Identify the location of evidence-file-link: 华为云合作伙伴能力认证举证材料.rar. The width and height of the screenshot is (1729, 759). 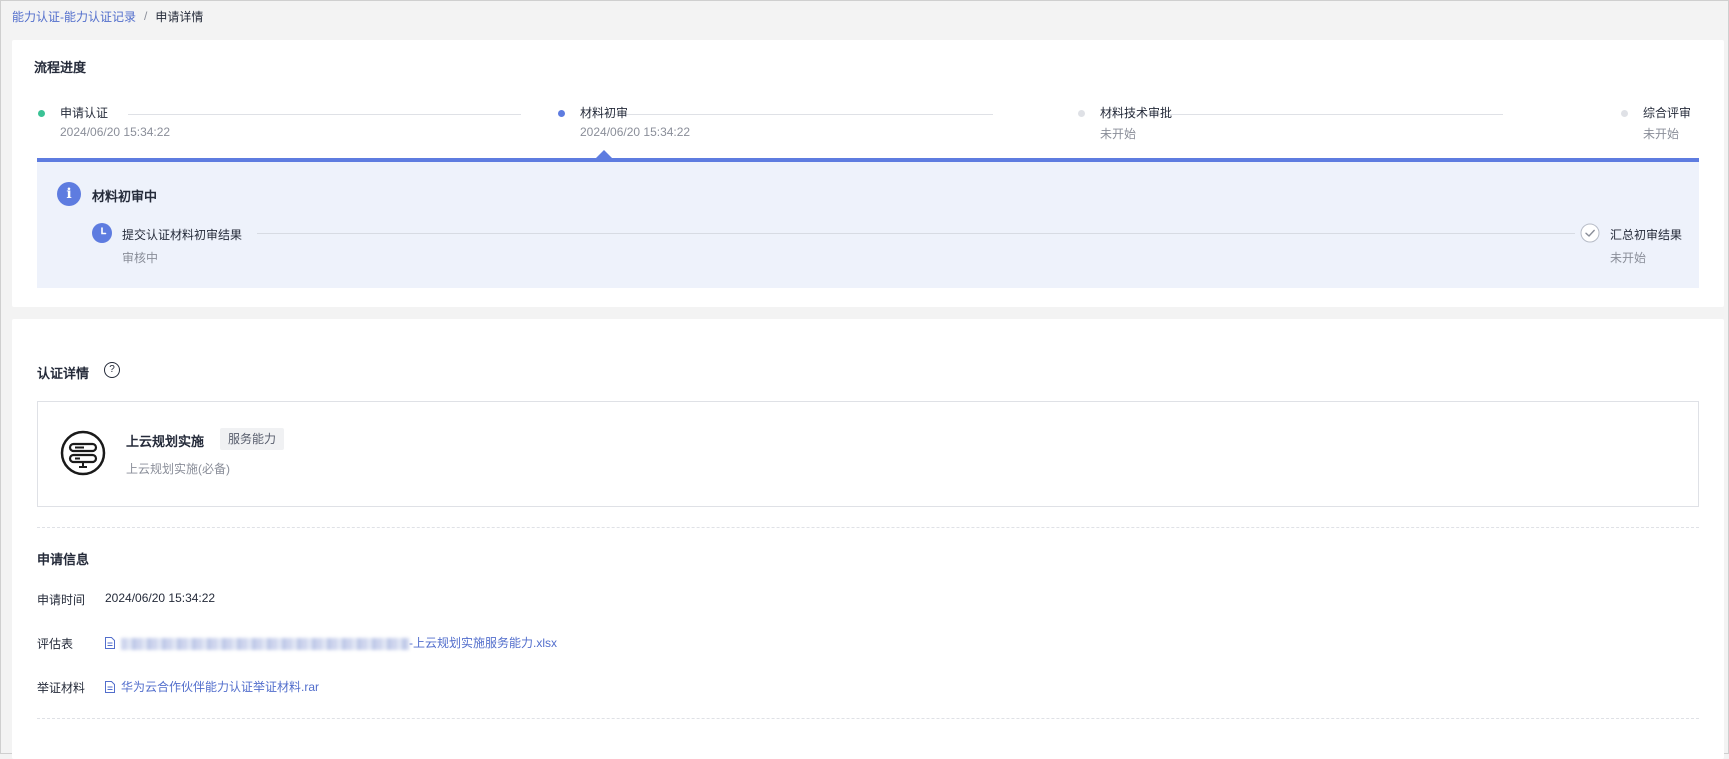
(212, 686).